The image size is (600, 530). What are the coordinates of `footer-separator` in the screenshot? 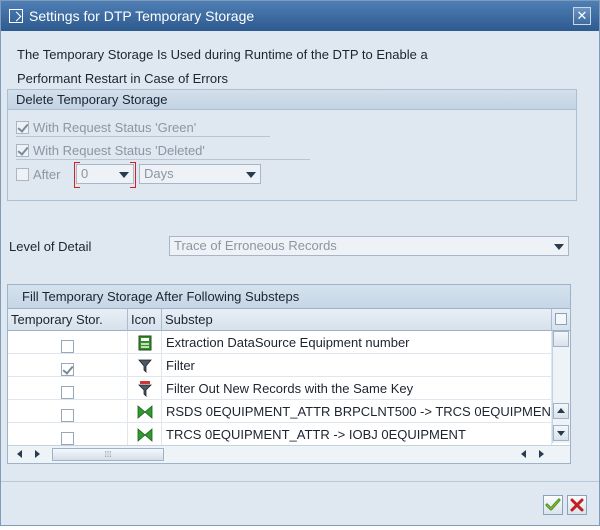 It's located at (300, 481).